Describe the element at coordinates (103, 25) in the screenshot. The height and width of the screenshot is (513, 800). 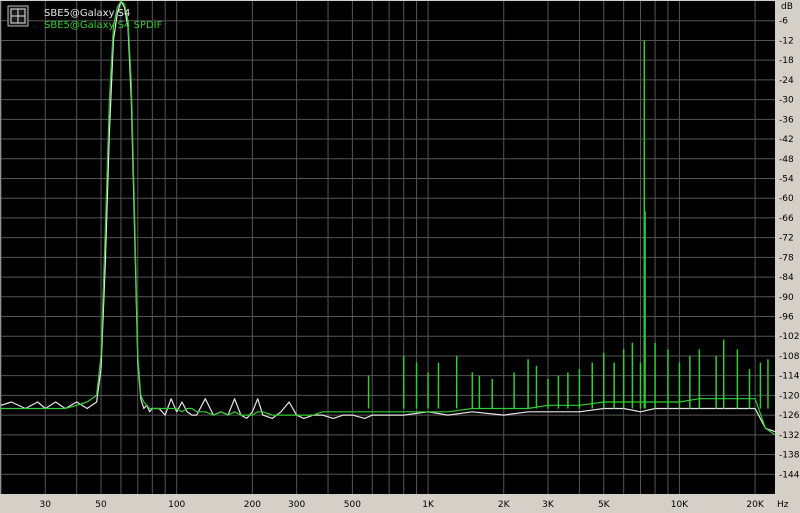
I see `legend-series-2: SBE5@Galaxy S4 SPDIF` at that location.